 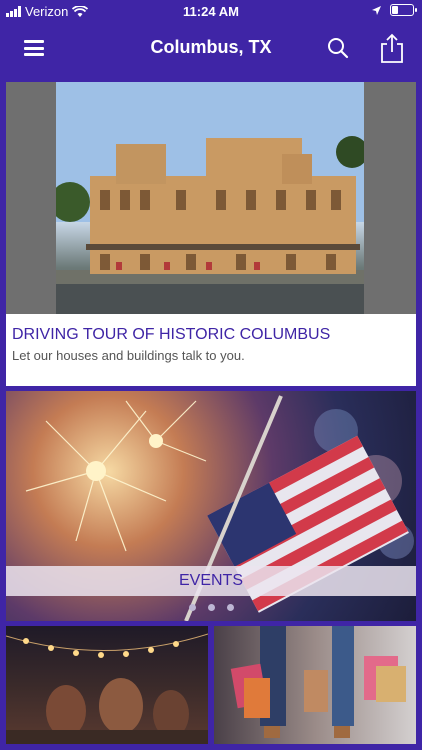 What do you see at coordinates (392, 48) in the screenshot?
I see `share-icon` at bounding box center [392, 48].